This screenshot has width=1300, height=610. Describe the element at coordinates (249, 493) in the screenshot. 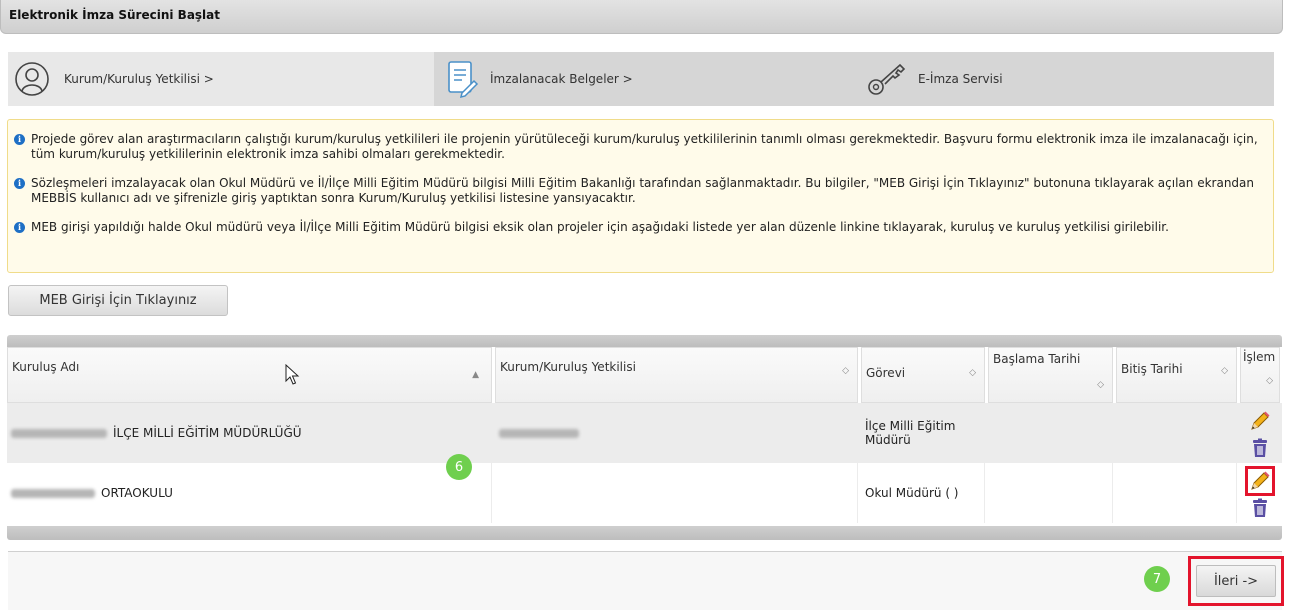

I see `cell-kurulus-adi: ORTAOKULU` at that location.